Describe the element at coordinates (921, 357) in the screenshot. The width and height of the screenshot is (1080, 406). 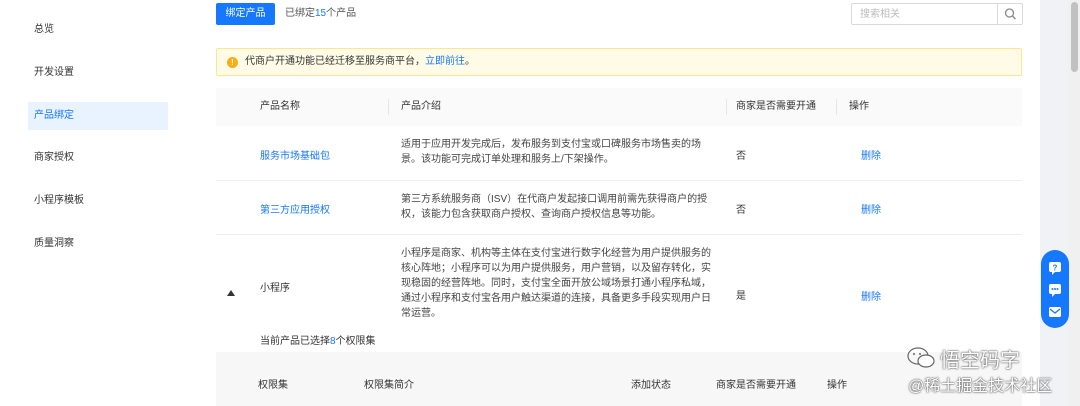
I see `wechat-icon` at that location.